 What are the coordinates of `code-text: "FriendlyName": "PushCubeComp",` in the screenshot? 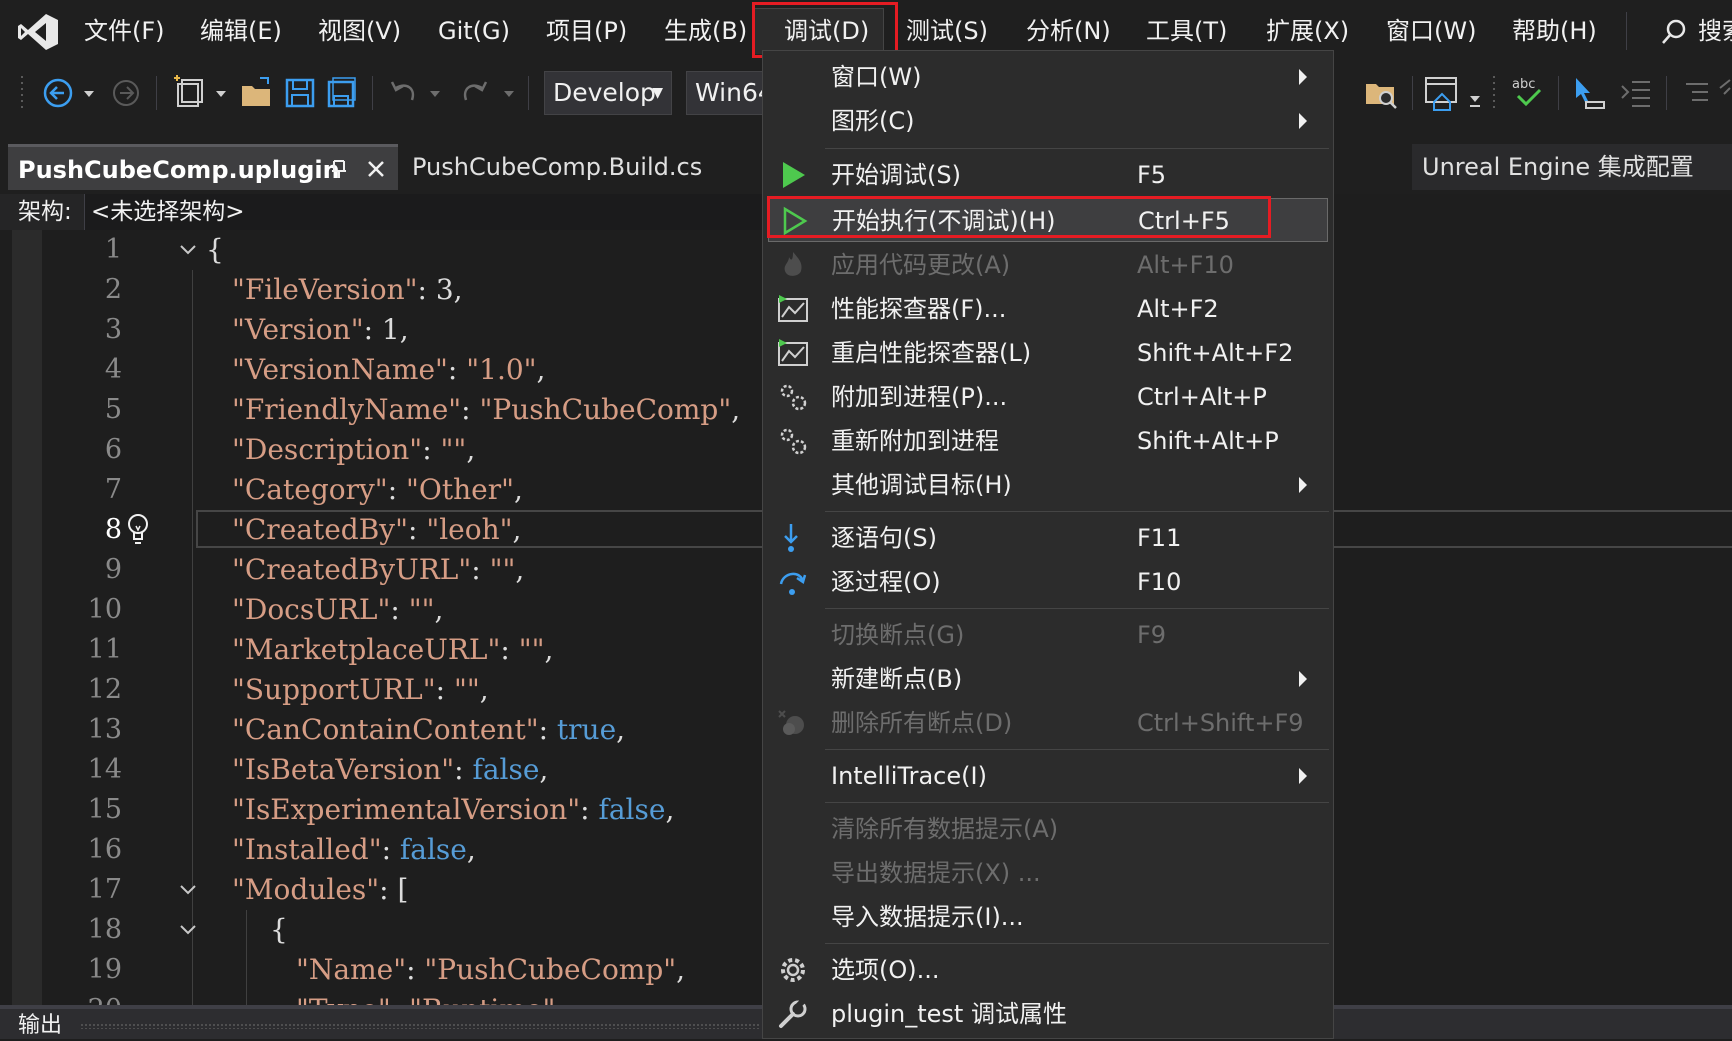 It's located at (486, 410).